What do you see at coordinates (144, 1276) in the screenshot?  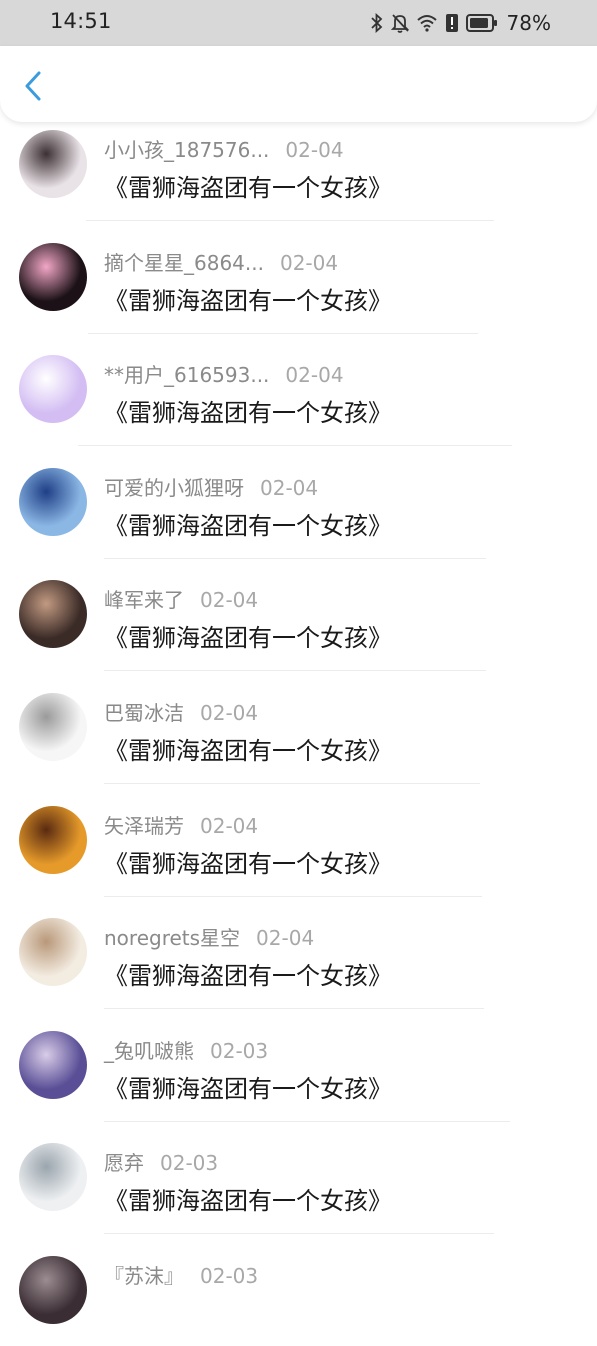 I see `username: 『苏沫』` at bounding box center [144, 1276].